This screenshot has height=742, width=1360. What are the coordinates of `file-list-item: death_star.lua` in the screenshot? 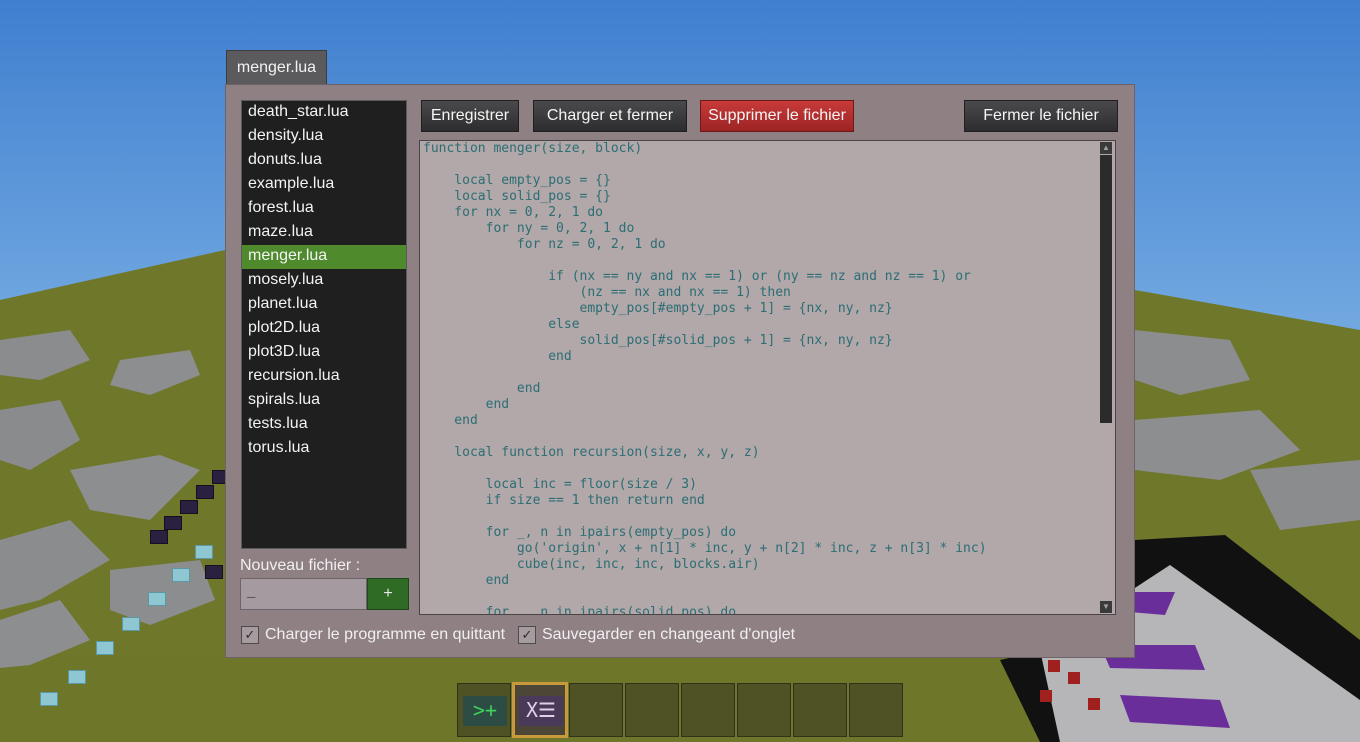 It's located at (324, 113).